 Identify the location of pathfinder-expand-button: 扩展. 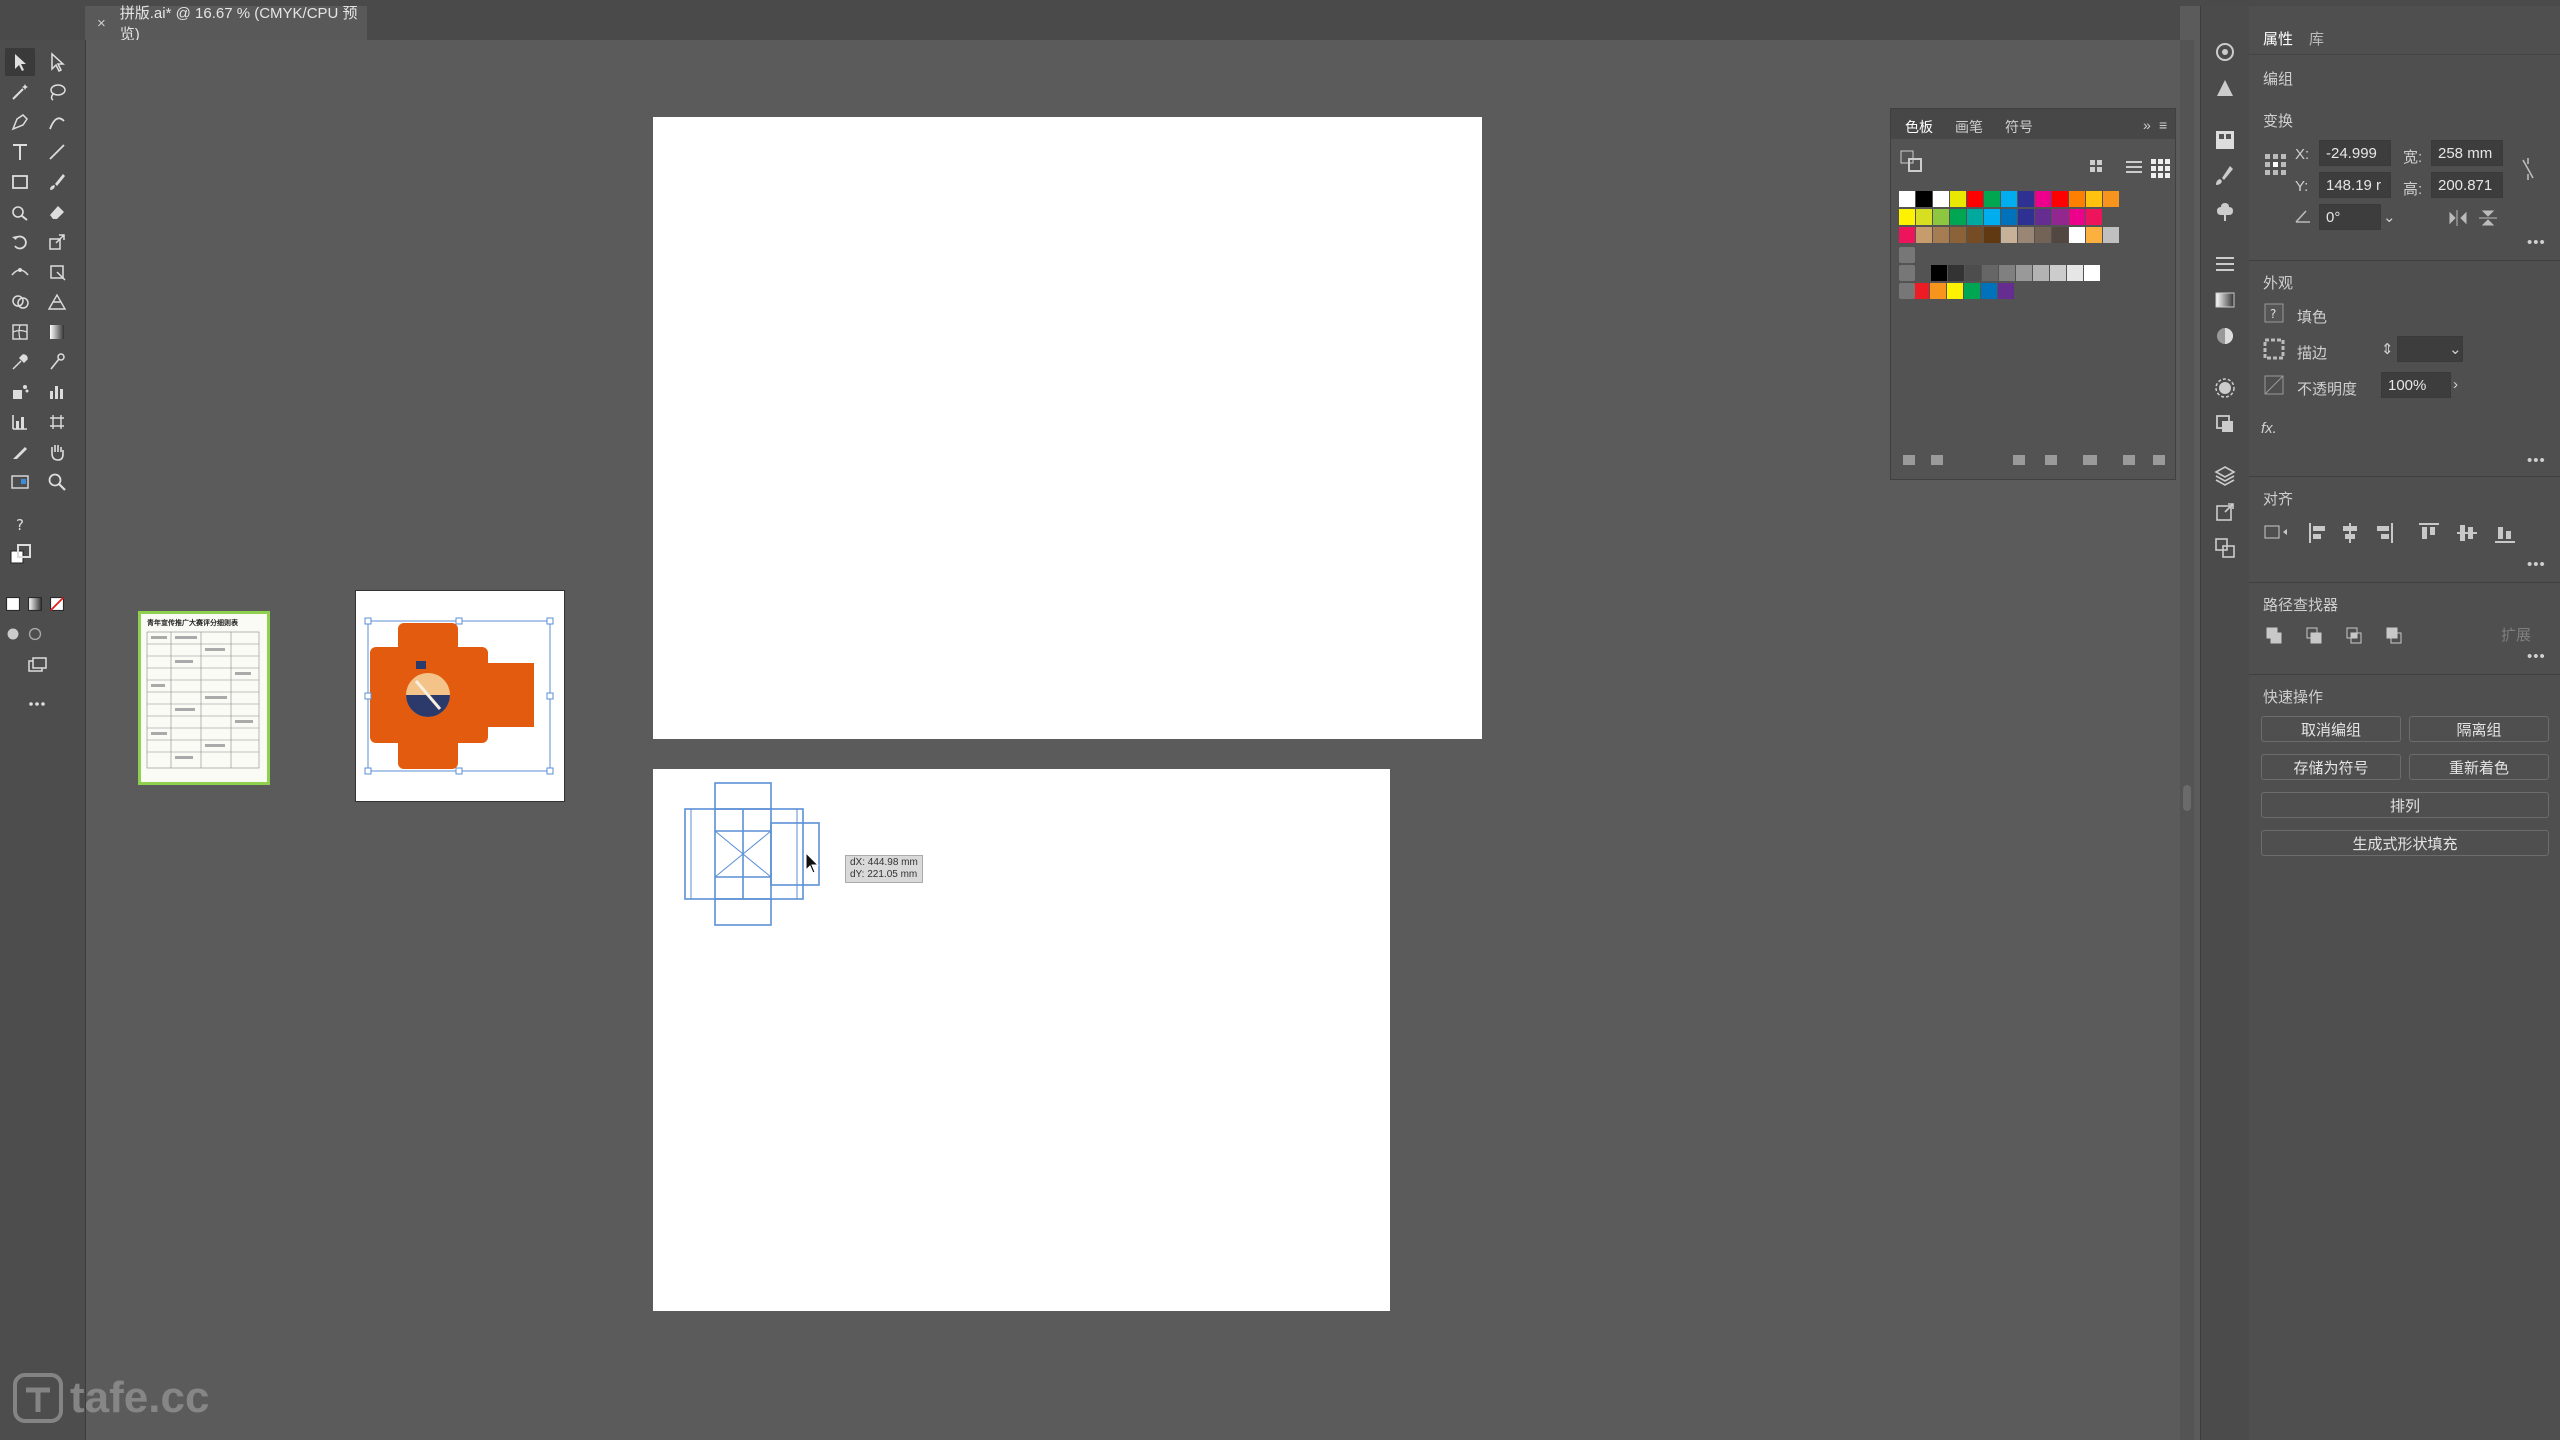
(2516, 634).